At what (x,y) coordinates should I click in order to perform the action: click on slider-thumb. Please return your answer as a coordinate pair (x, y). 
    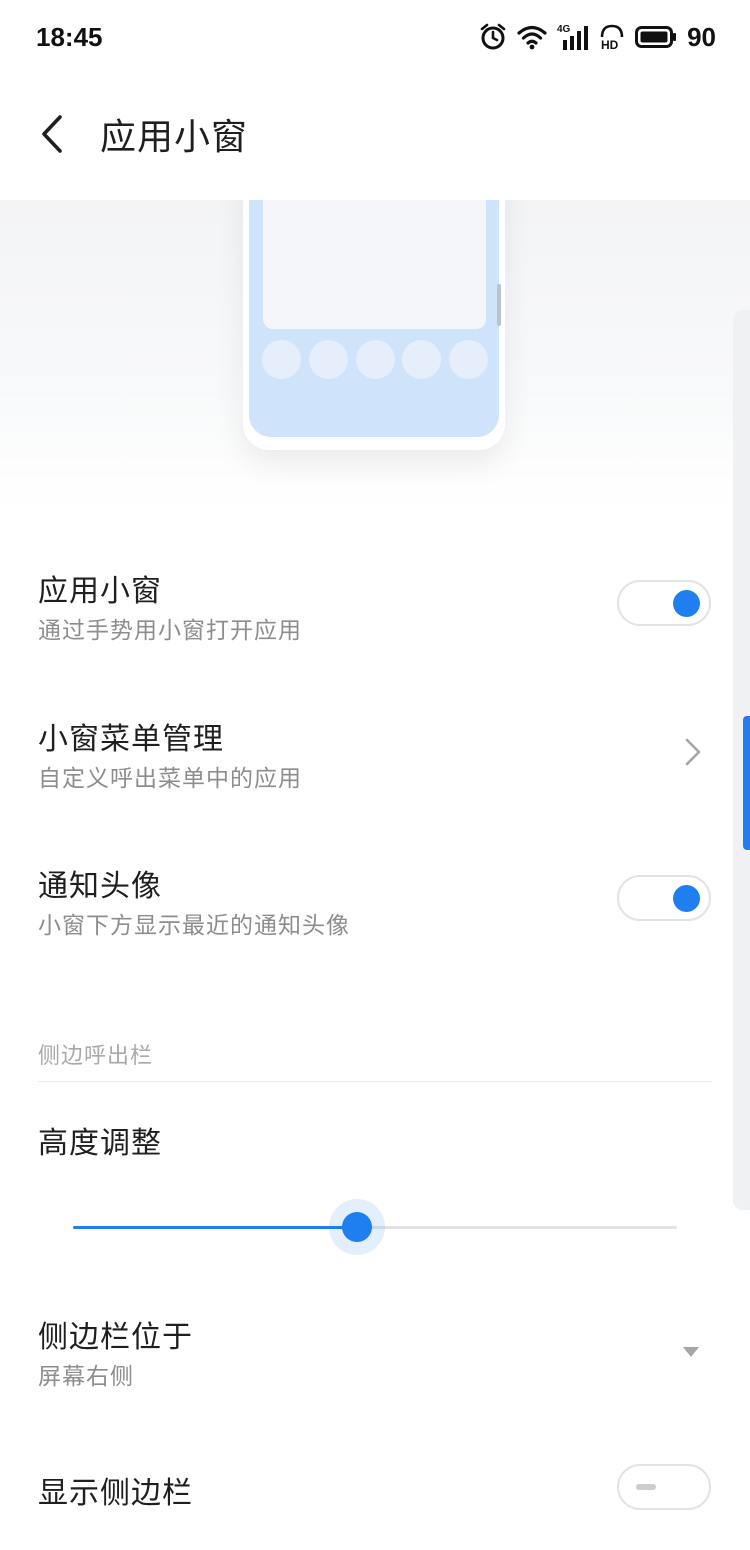
    Looking at the image, I should click on (356, 1227).